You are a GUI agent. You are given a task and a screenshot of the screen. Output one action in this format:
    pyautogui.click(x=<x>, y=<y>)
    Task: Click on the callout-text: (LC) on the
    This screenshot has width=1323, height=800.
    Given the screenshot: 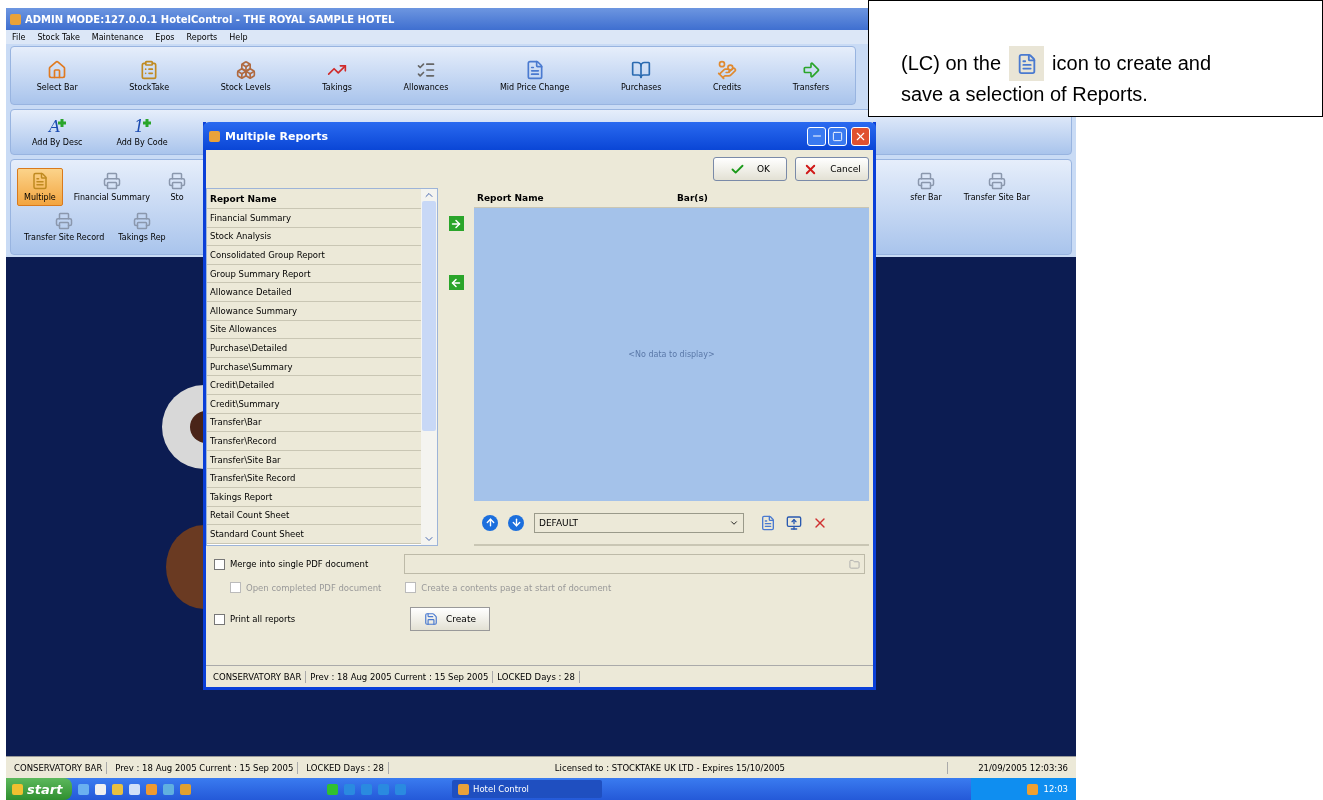 What is the action you would take?
    pyautogui.click(x=951, y=63)
    